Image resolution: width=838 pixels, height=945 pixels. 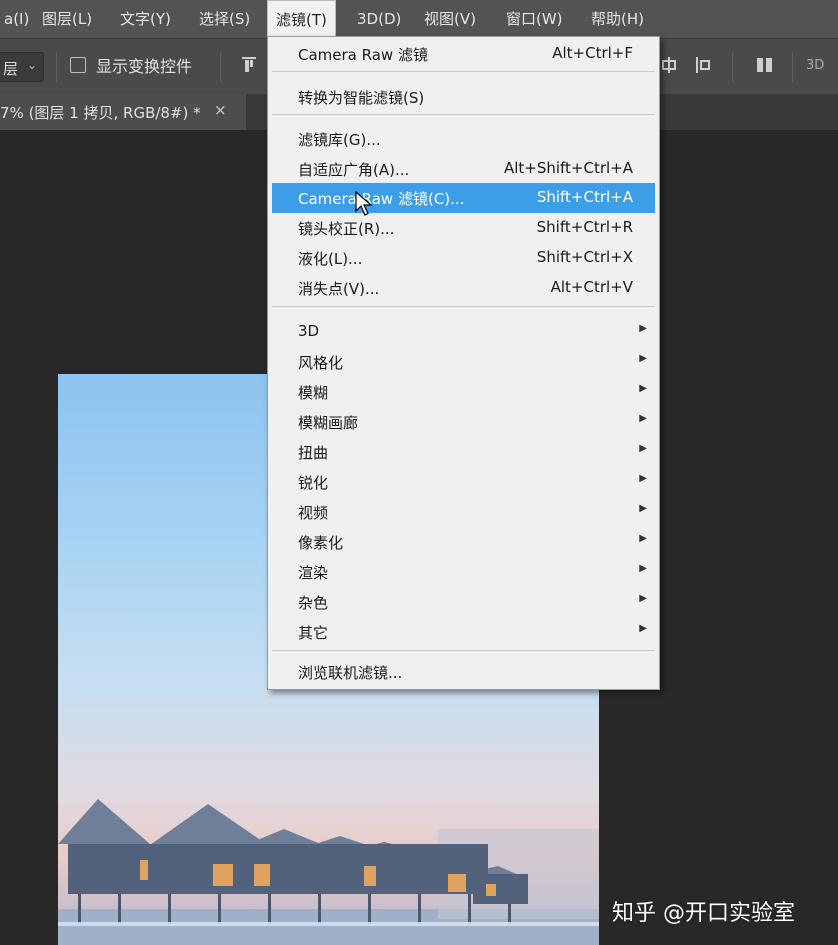 I want to click on menu-item-label: 锐化, so click(x=313, y=483).